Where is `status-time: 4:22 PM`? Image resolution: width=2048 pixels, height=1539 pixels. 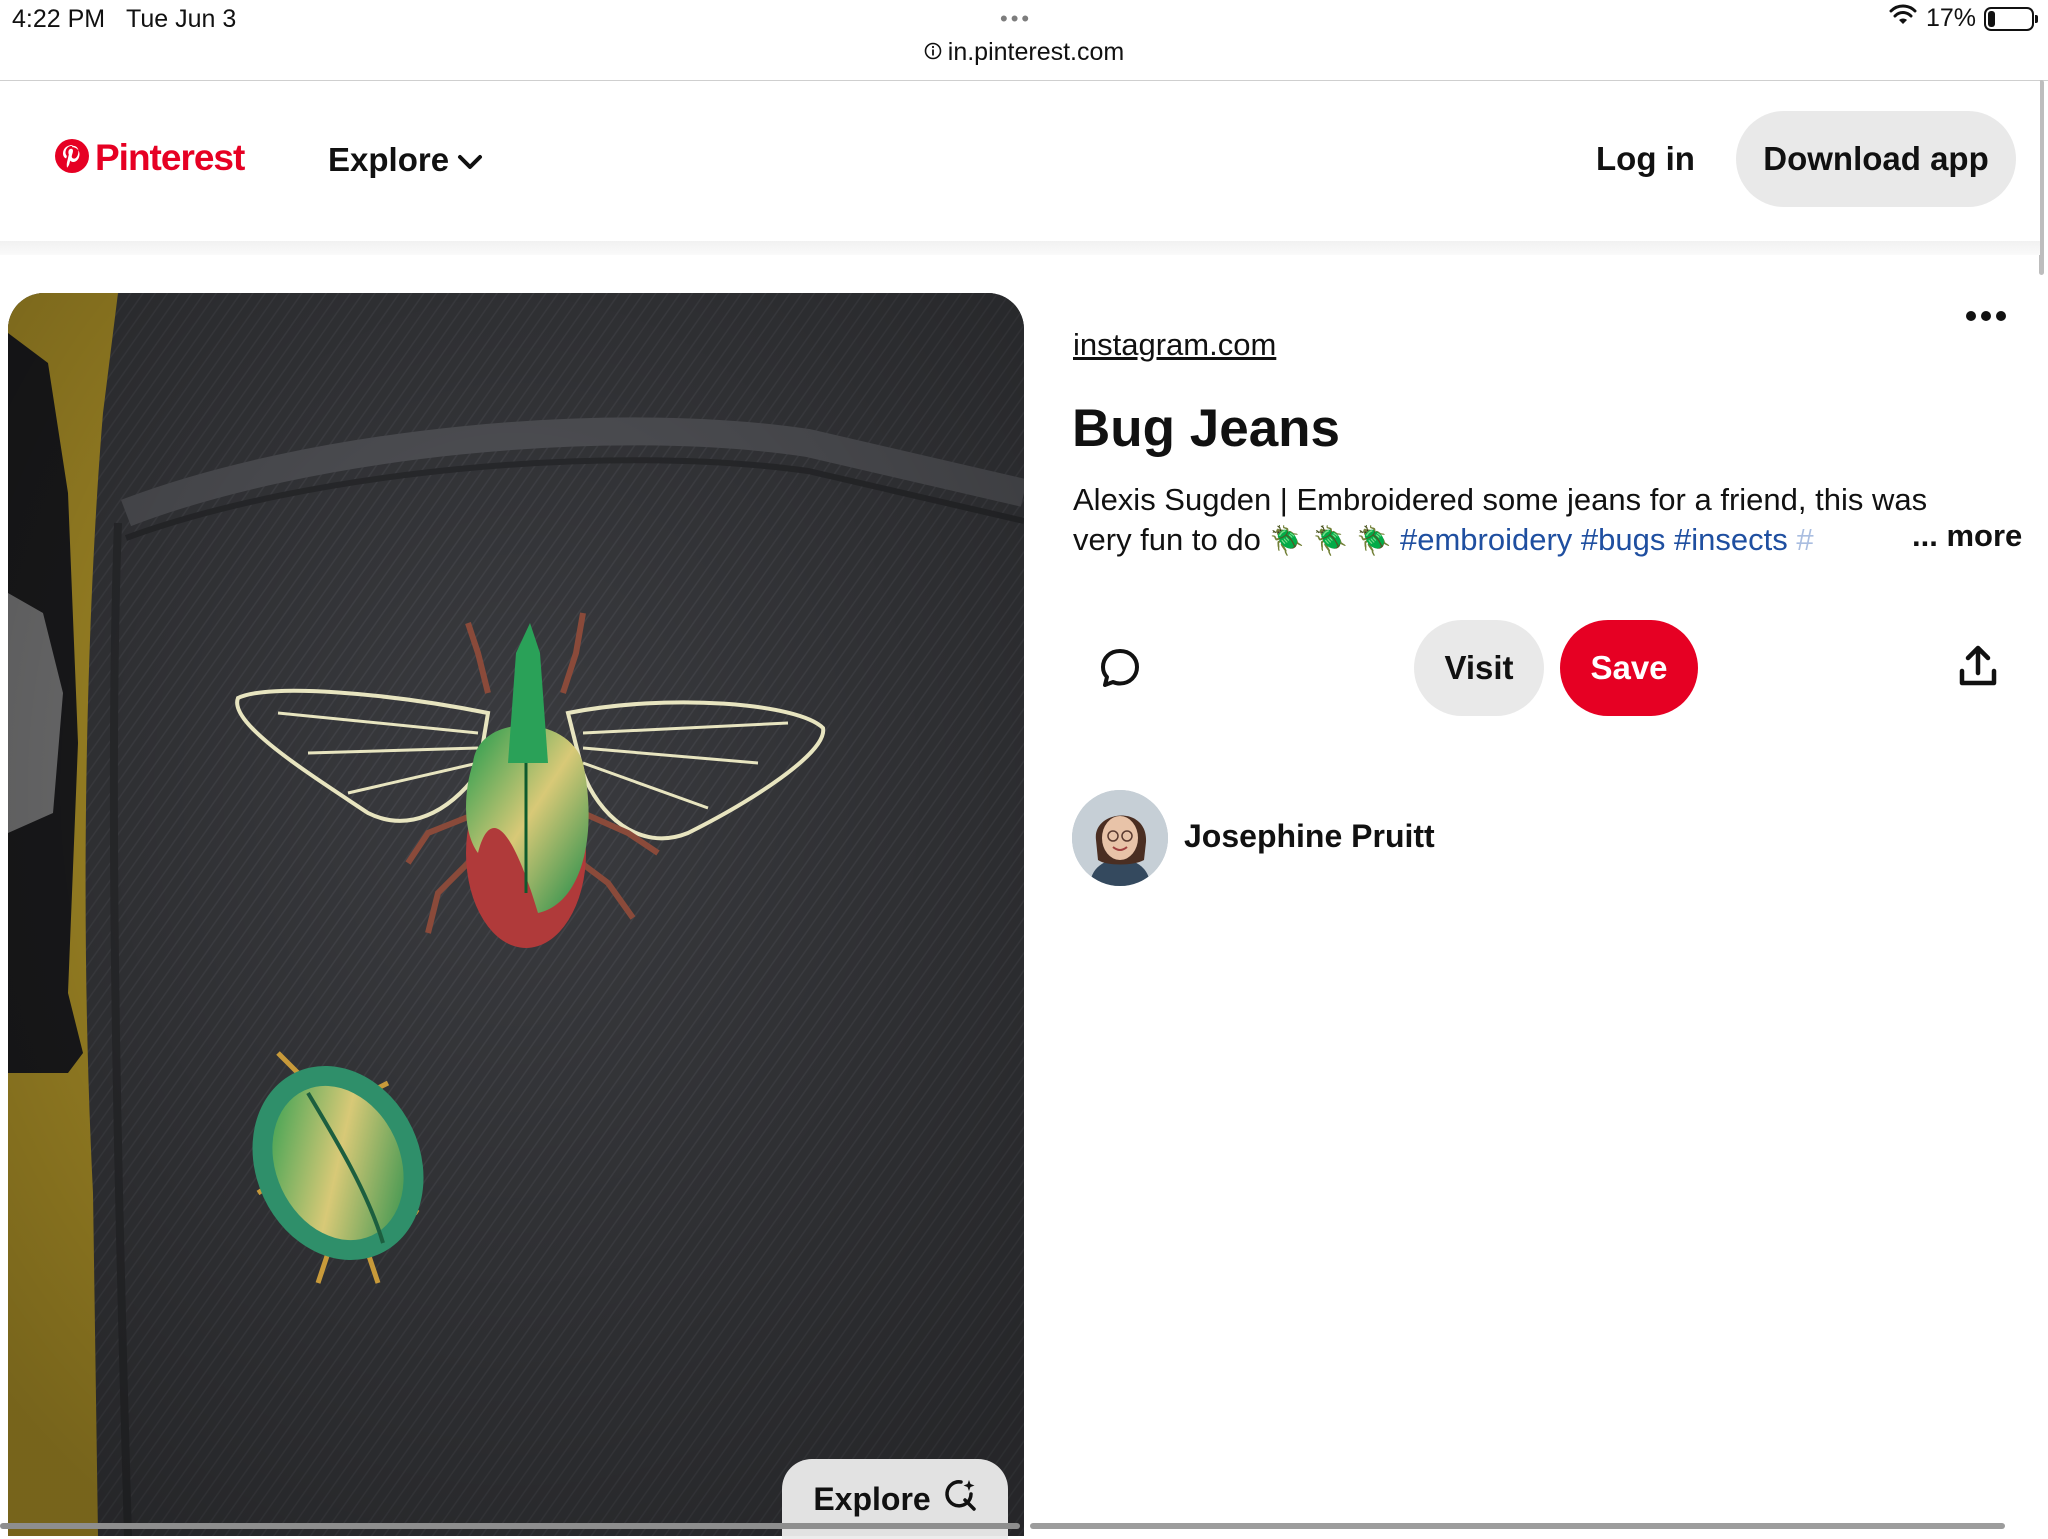
status-time: 4:22 PM is located at coordinates (59, 19).